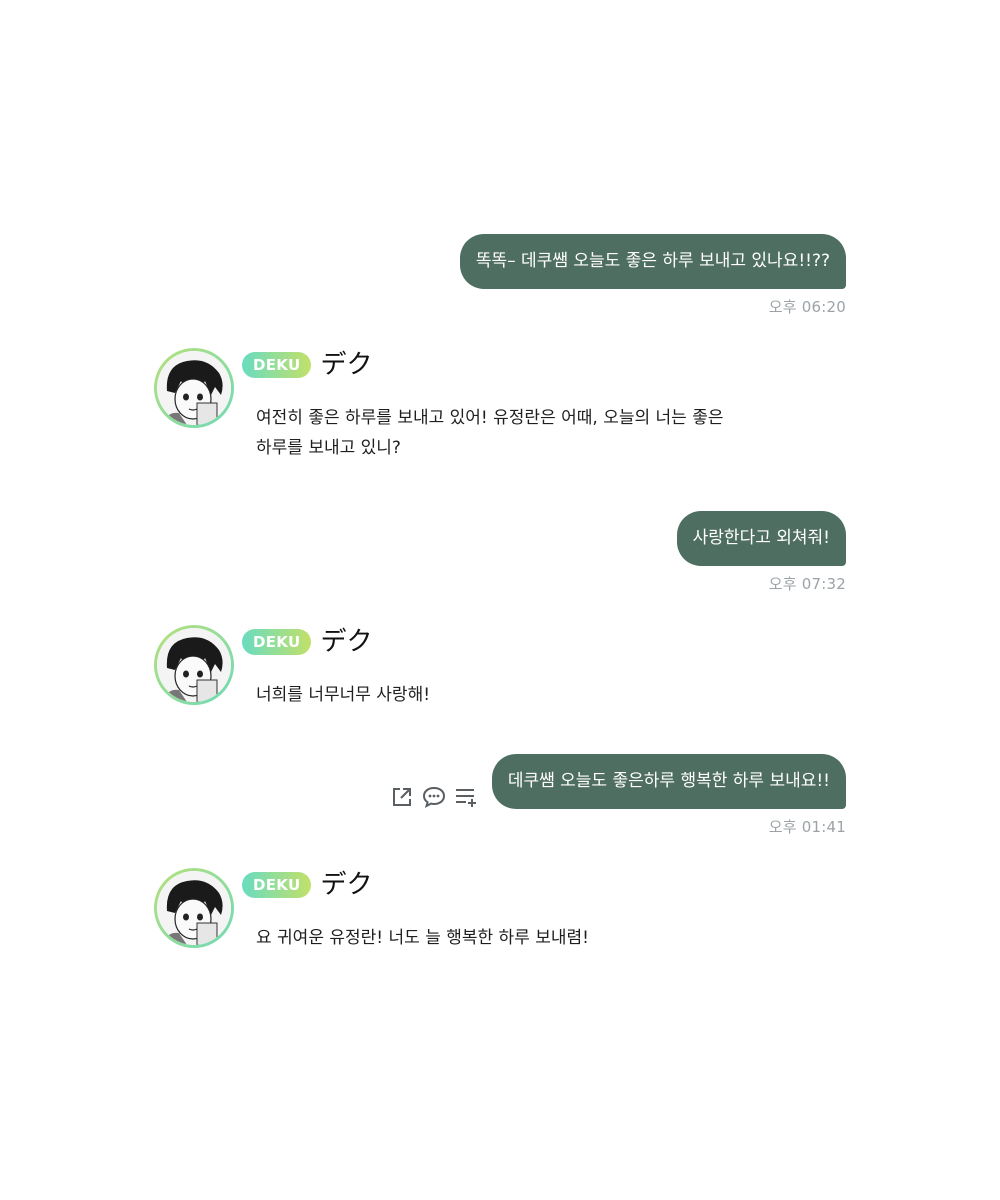 The height and width of the screenshot is (1200, 1000). I want to click on list-add-icon, so click(466, 797).